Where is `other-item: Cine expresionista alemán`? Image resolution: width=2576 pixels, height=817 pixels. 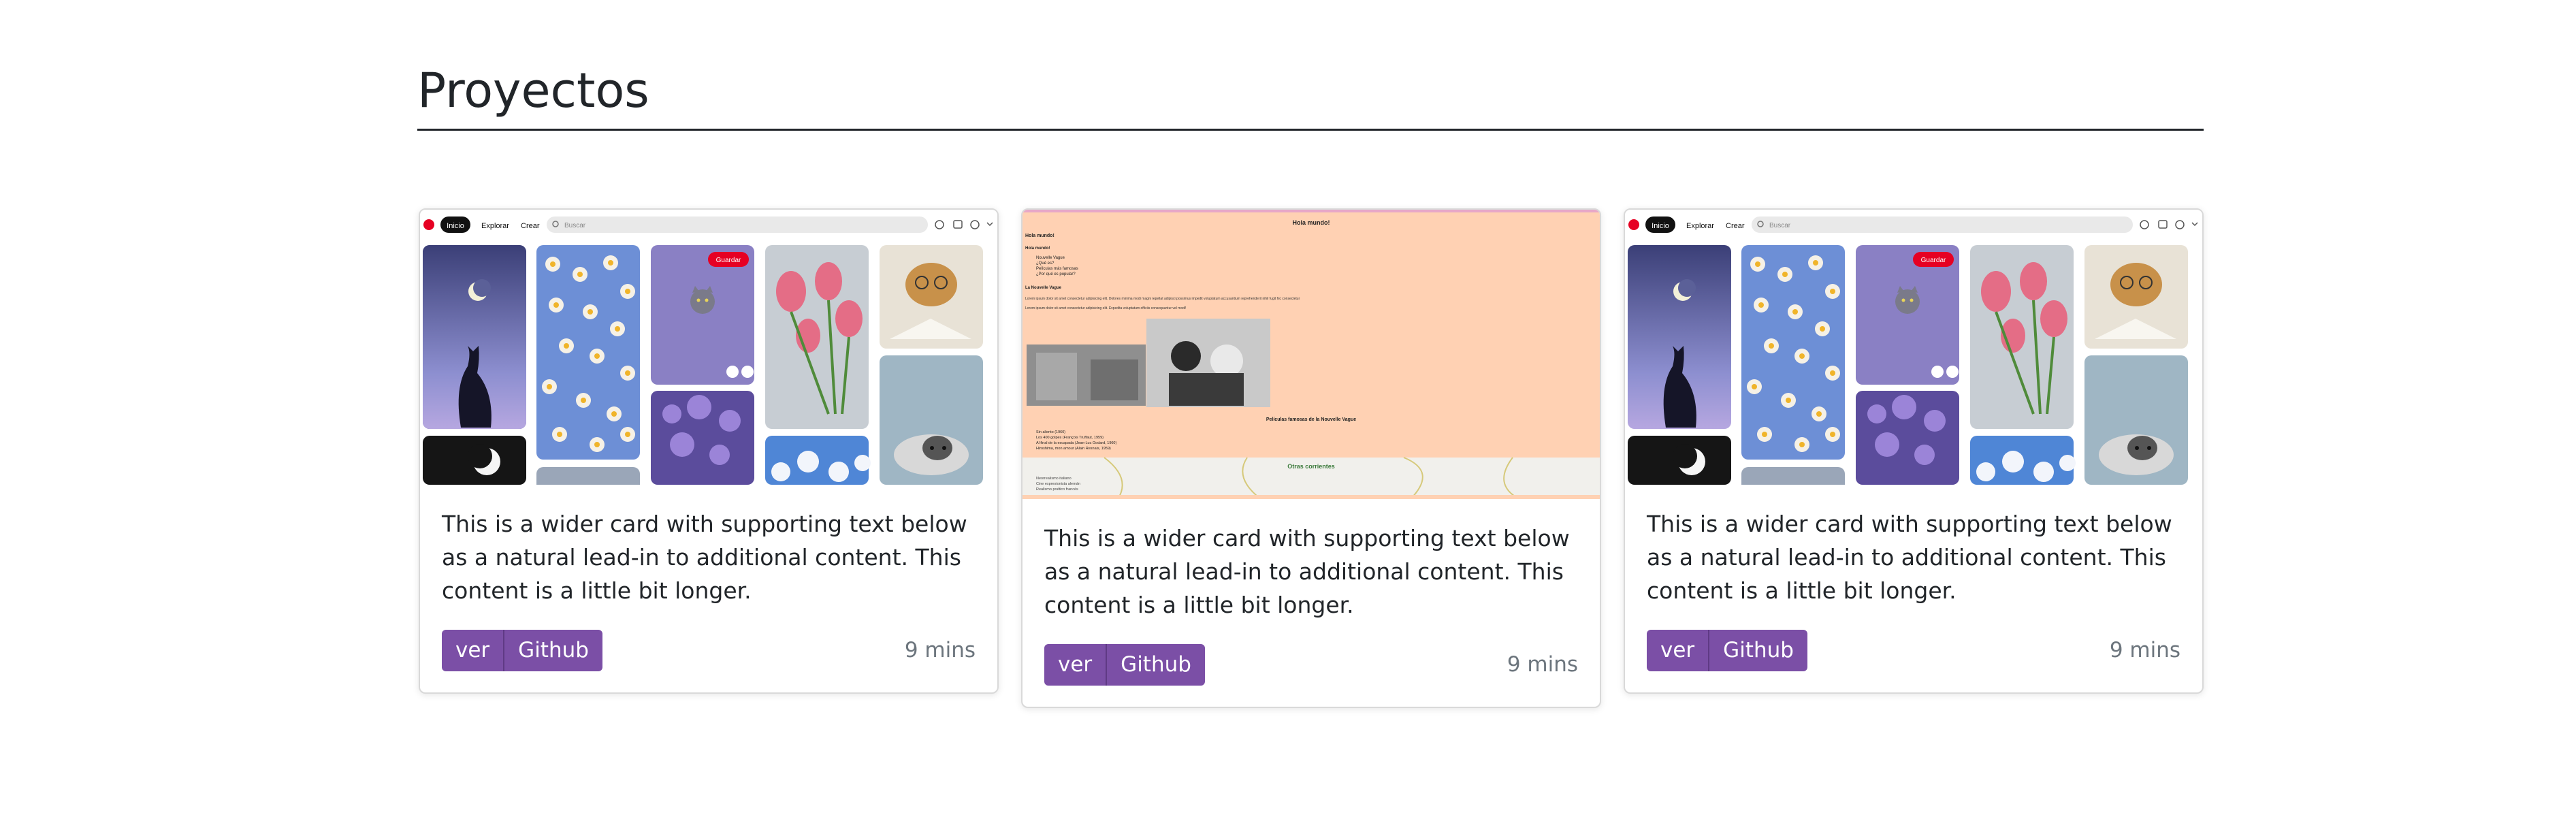
other-item: Cine expresionista alemán is located at coordinates (1058, 484).